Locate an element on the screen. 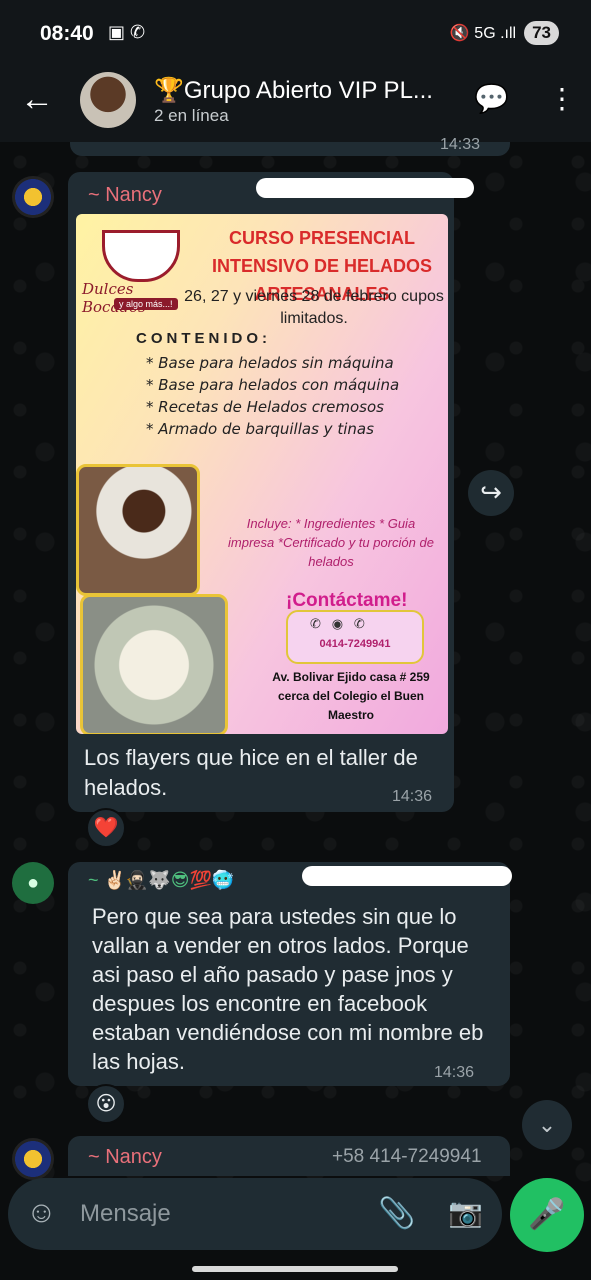 The width and height of the screenshot is (591, 1280). nav-gesture-bar is located at coordinates (295, 1269).